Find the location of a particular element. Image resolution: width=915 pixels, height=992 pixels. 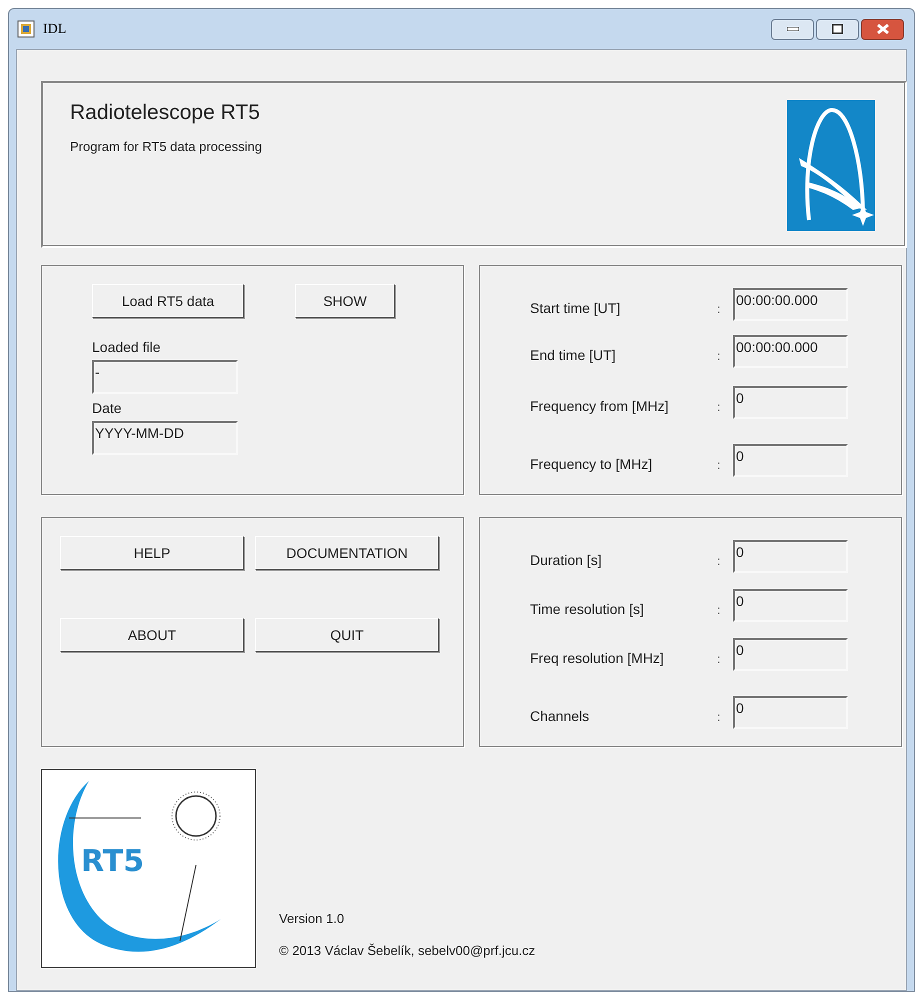

maximize-icon is located at coordinates (837, 29).